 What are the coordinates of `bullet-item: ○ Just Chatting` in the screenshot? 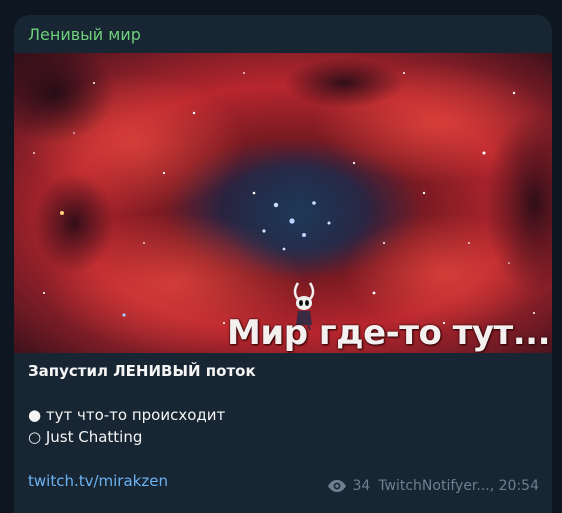 It's located at (85, 437).